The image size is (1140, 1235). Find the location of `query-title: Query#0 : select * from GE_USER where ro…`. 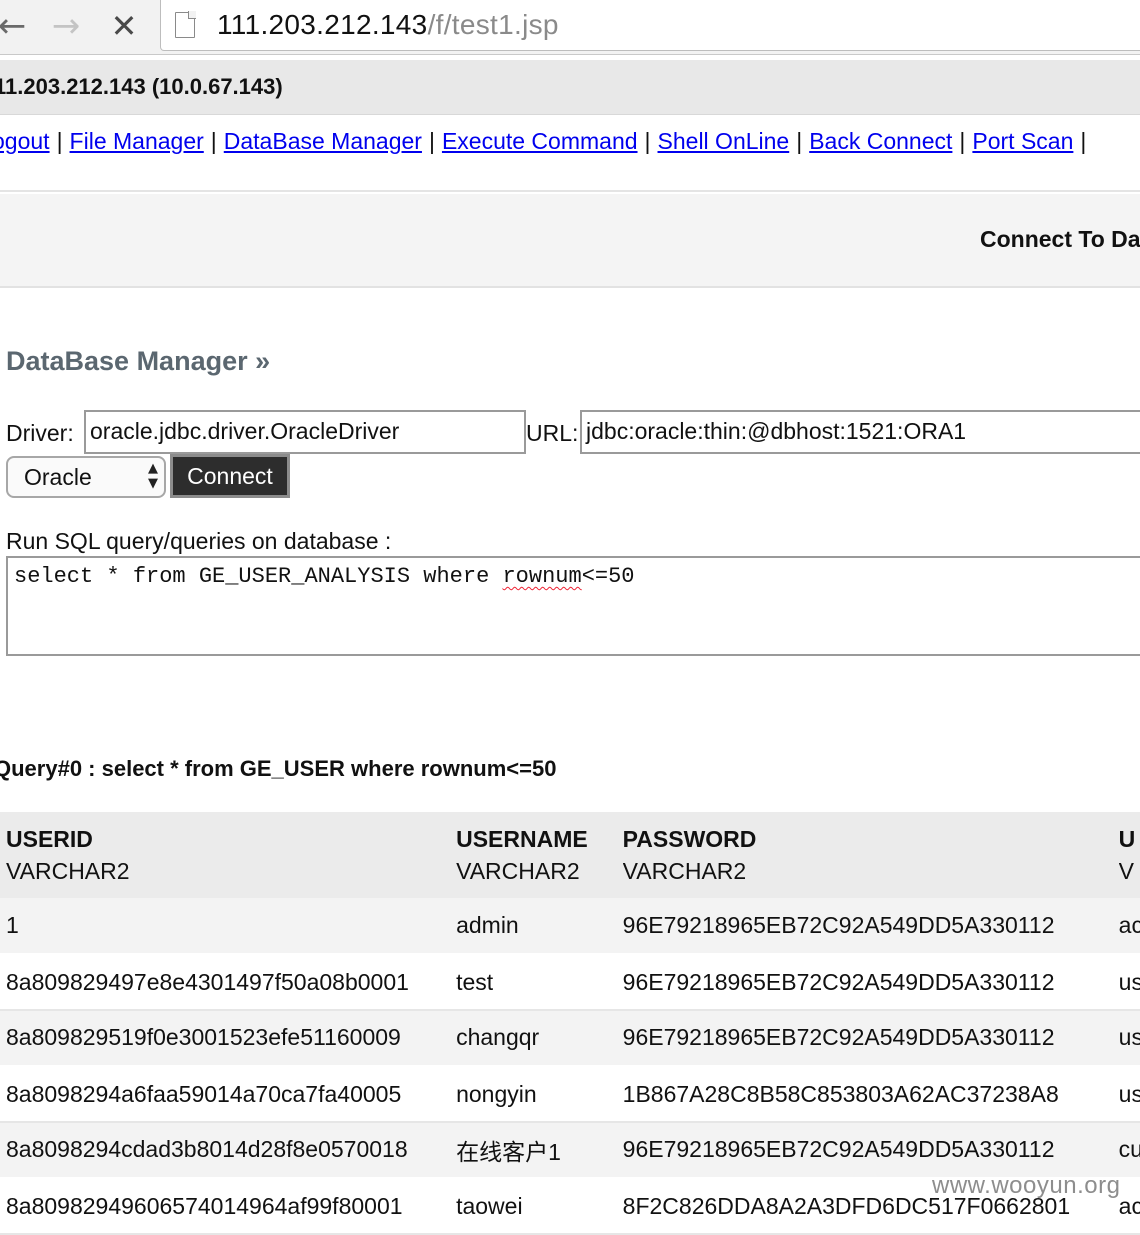

query-title: Query#0 : select * from GE_USER where ro… is located at coordinates (278, 768).